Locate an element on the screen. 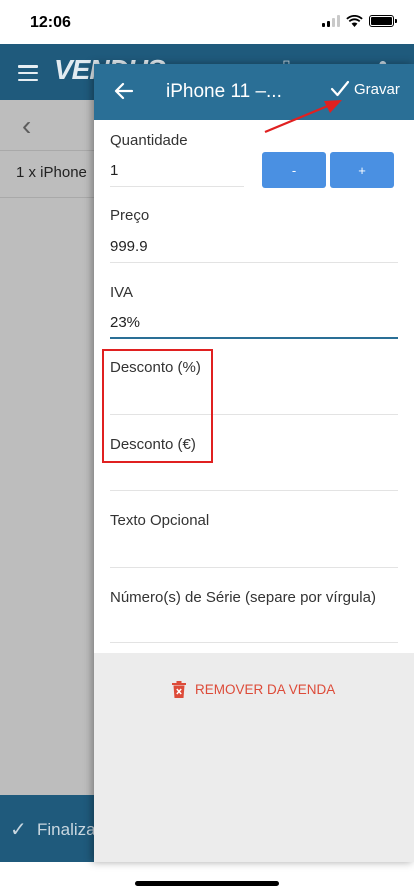 This screenshot has width=414, height=896. annotation-highlight-box is located at coordinates (157, 406).